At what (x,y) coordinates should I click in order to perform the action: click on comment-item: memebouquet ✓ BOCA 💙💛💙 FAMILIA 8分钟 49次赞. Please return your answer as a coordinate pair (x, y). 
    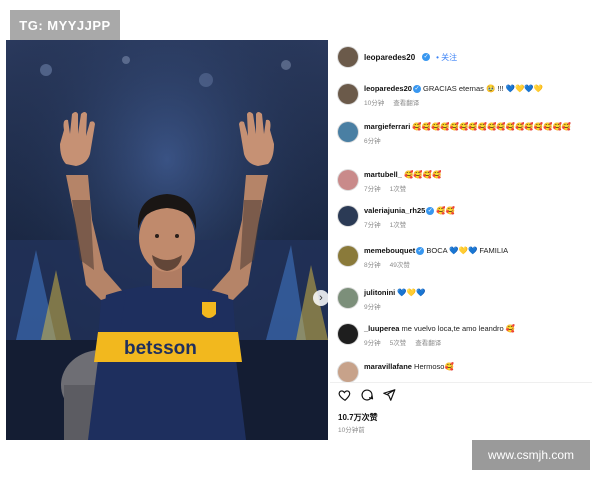
    Looking at the image, I should click on (462, 257).